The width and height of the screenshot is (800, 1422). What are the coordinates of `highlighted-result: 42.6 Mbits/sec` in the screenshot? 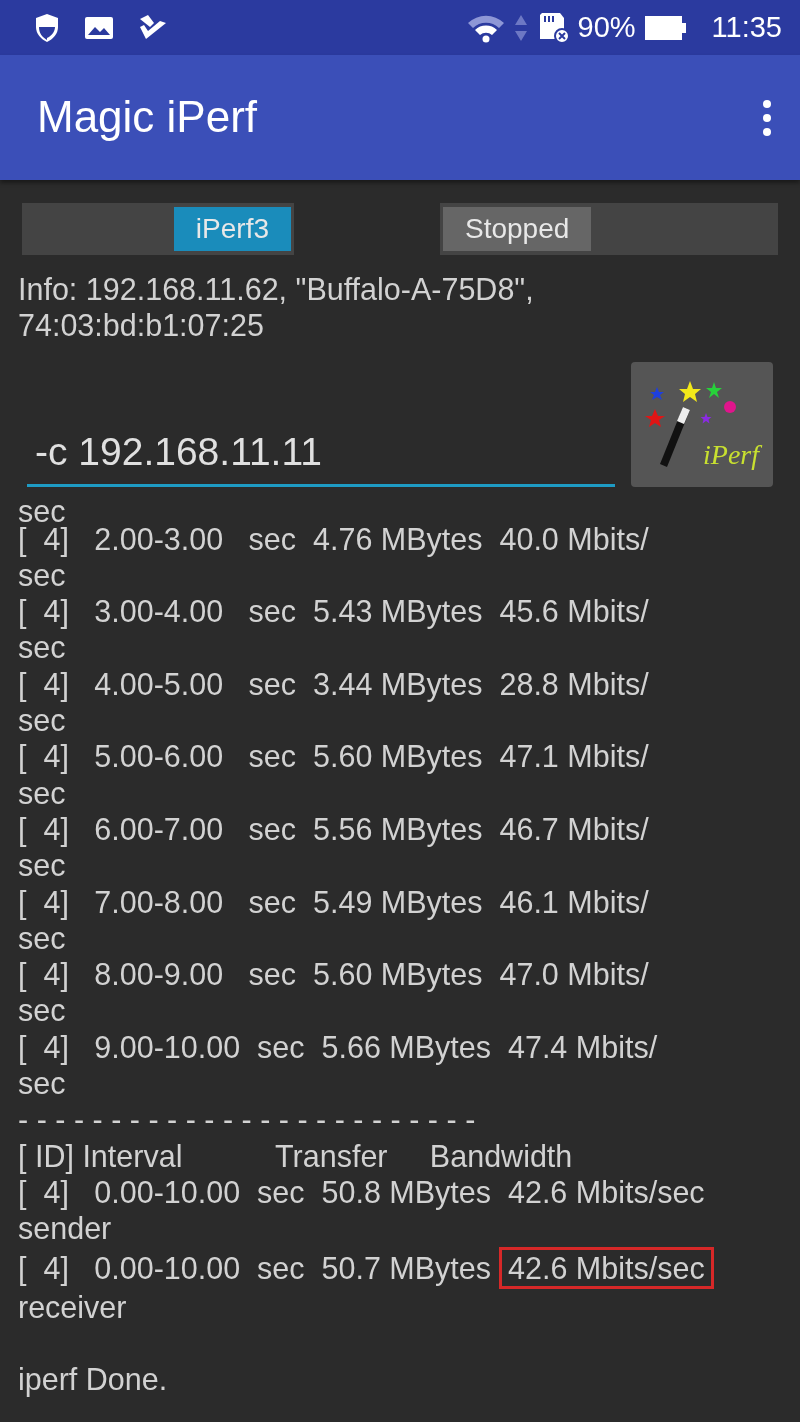 It's located at (606, 1267).